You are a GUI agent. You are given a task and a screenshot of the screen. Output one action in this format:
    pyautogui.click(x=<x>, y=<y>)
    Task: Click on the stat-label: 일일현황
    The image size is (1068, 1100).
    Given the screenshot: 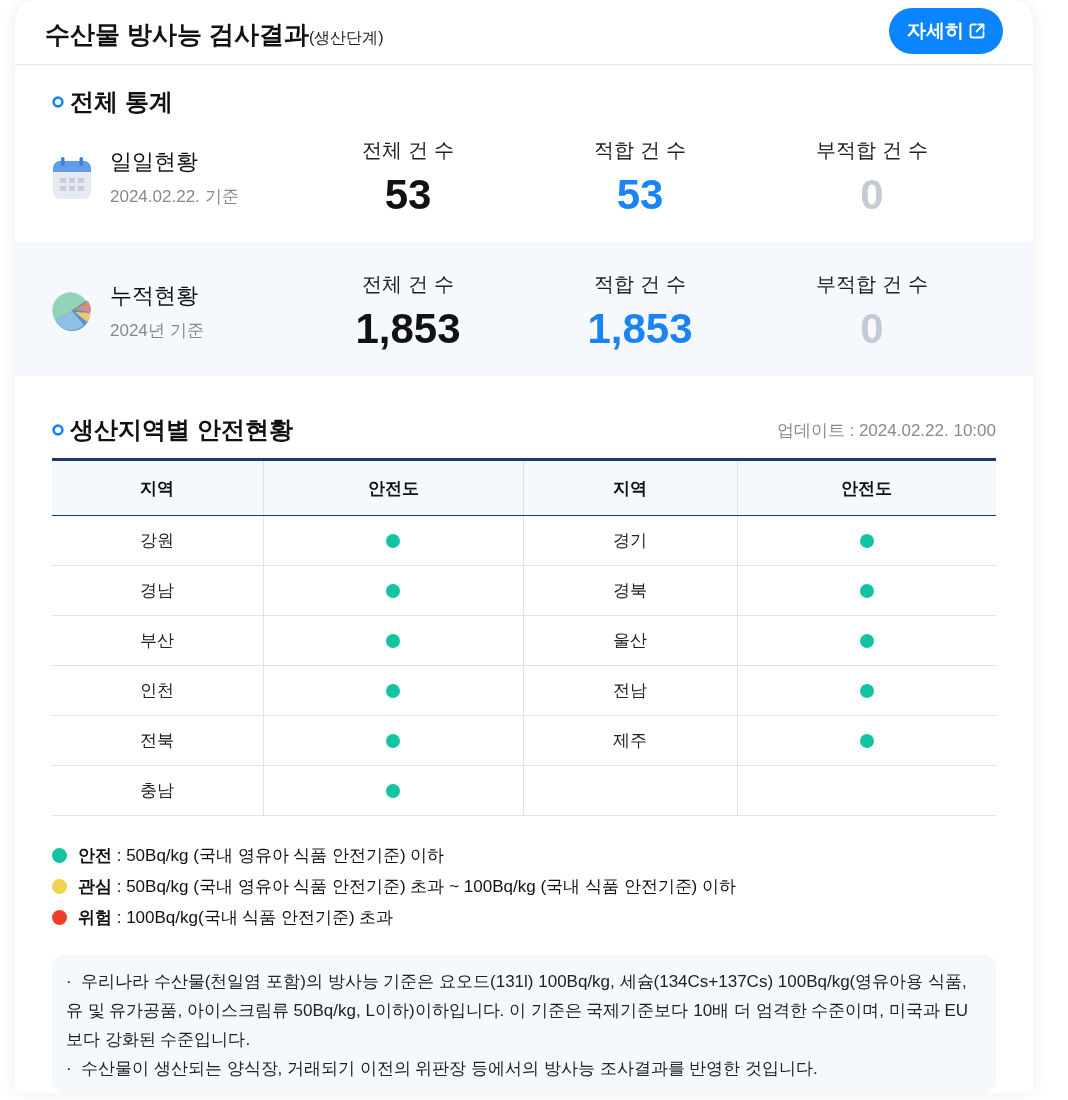 What is the action you would take?
    pyautogui.click(x=154, y=162)
    